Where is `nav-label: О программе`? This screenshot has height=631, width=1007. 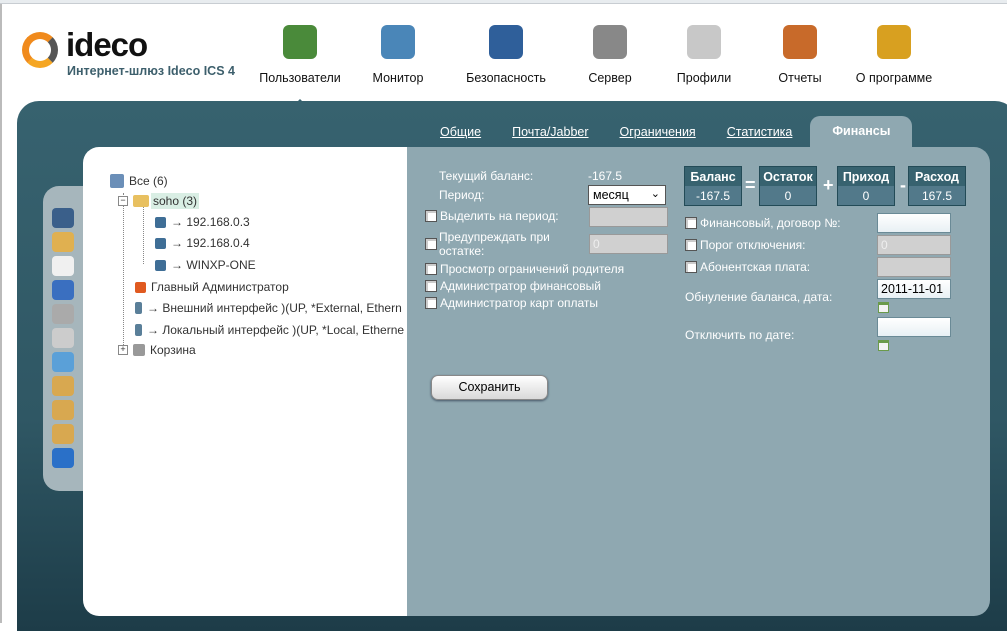 nav-label: О программе is located at coordinates (894, 78).